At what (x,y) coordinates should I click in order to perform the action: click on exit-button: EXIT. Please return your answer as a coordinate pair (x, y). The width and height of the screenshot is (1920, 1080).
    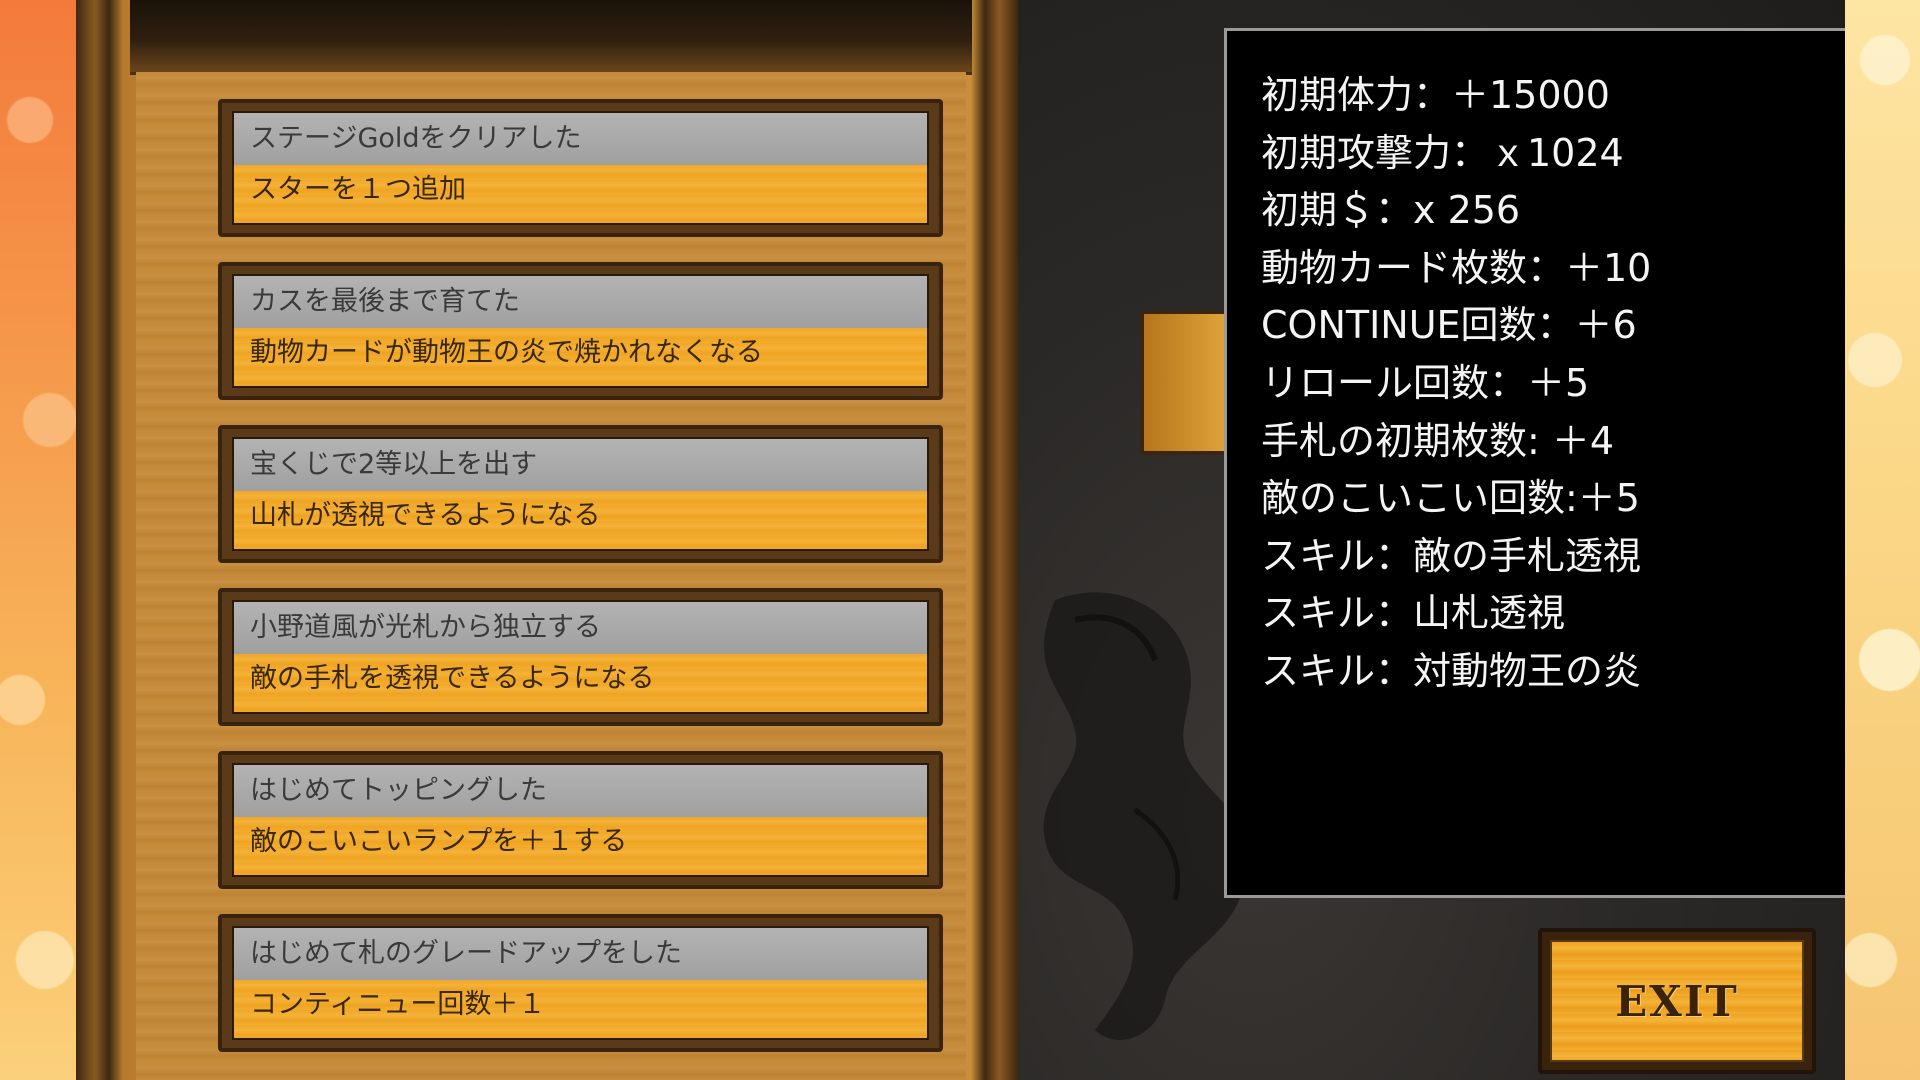
    Looking at the image, I should click on (1677, 1001).